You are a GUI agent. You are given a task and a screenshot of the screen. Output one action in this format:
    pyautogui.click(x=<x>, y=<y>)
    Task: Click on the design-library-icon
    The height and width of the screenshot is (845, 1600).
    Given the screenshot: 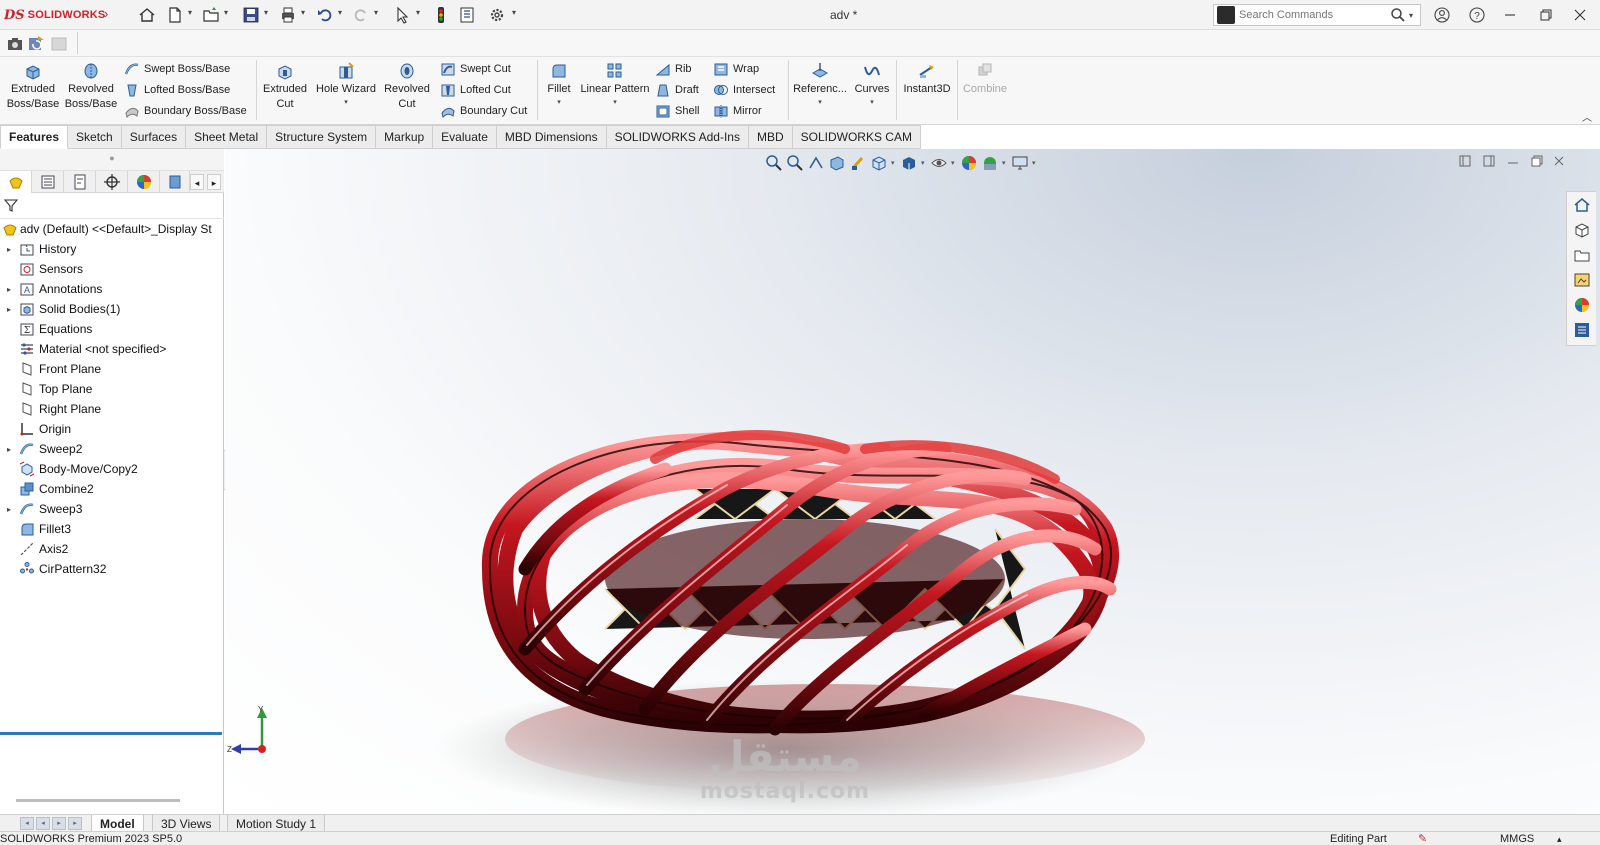 What is the action you would take?
    pyautogui.click(x=1582, y=230)
    